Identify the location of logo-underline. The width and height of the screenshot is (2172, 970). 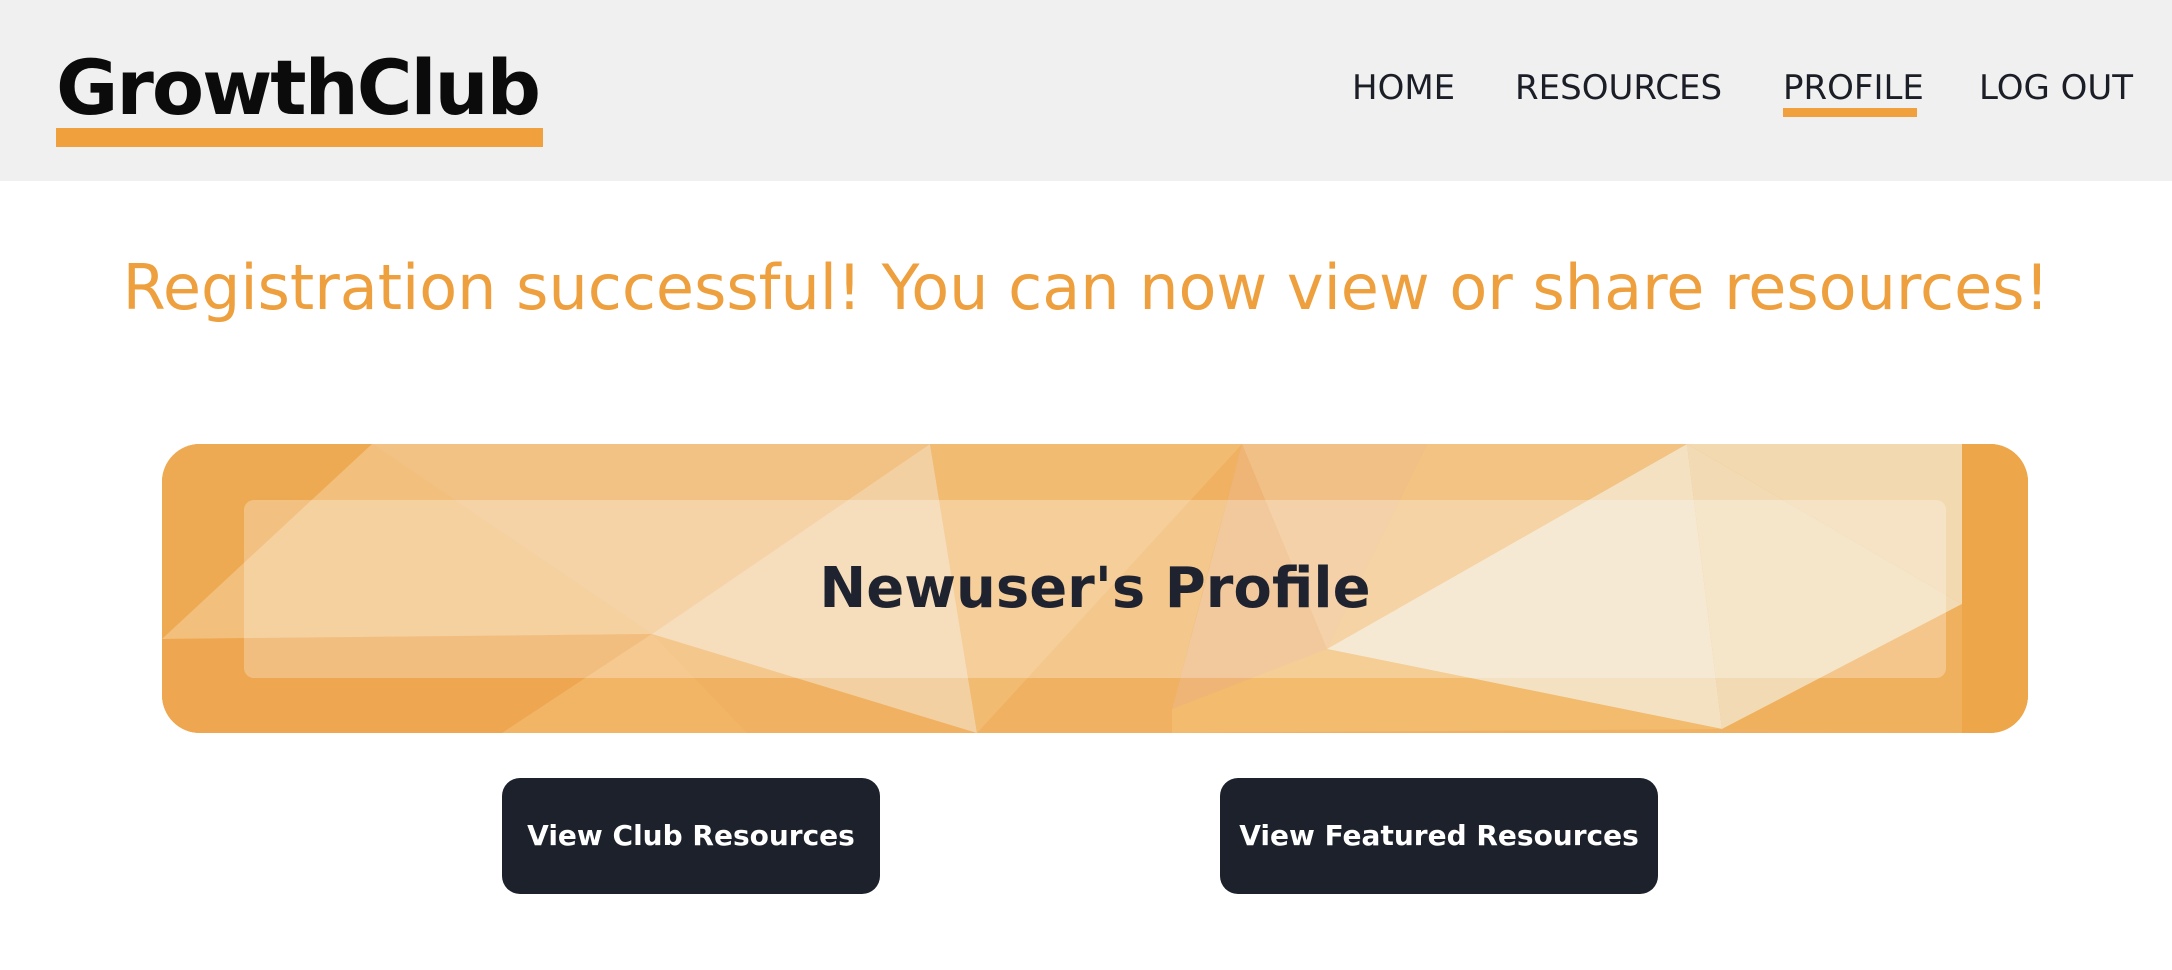
(299, 137).